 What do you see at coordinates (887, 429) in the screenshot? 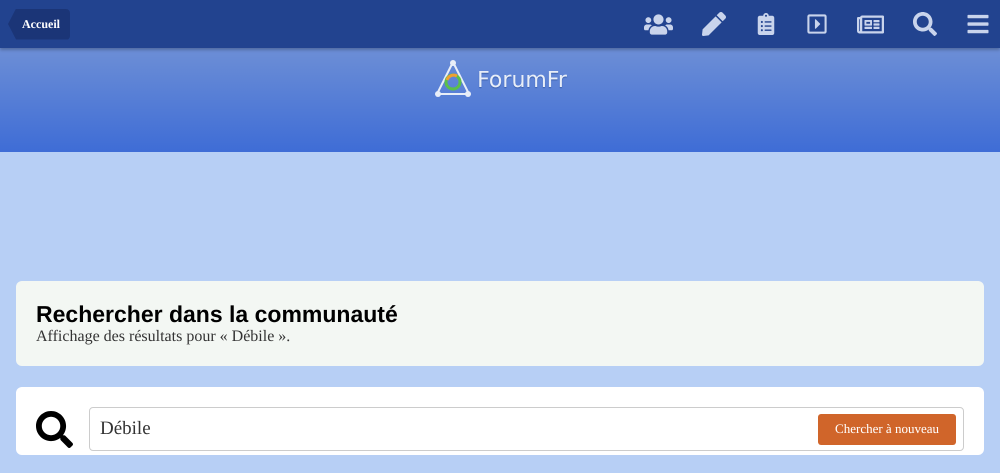
I see `search-again-button: Chercher à nouveau` at bounding box center [887, 429].